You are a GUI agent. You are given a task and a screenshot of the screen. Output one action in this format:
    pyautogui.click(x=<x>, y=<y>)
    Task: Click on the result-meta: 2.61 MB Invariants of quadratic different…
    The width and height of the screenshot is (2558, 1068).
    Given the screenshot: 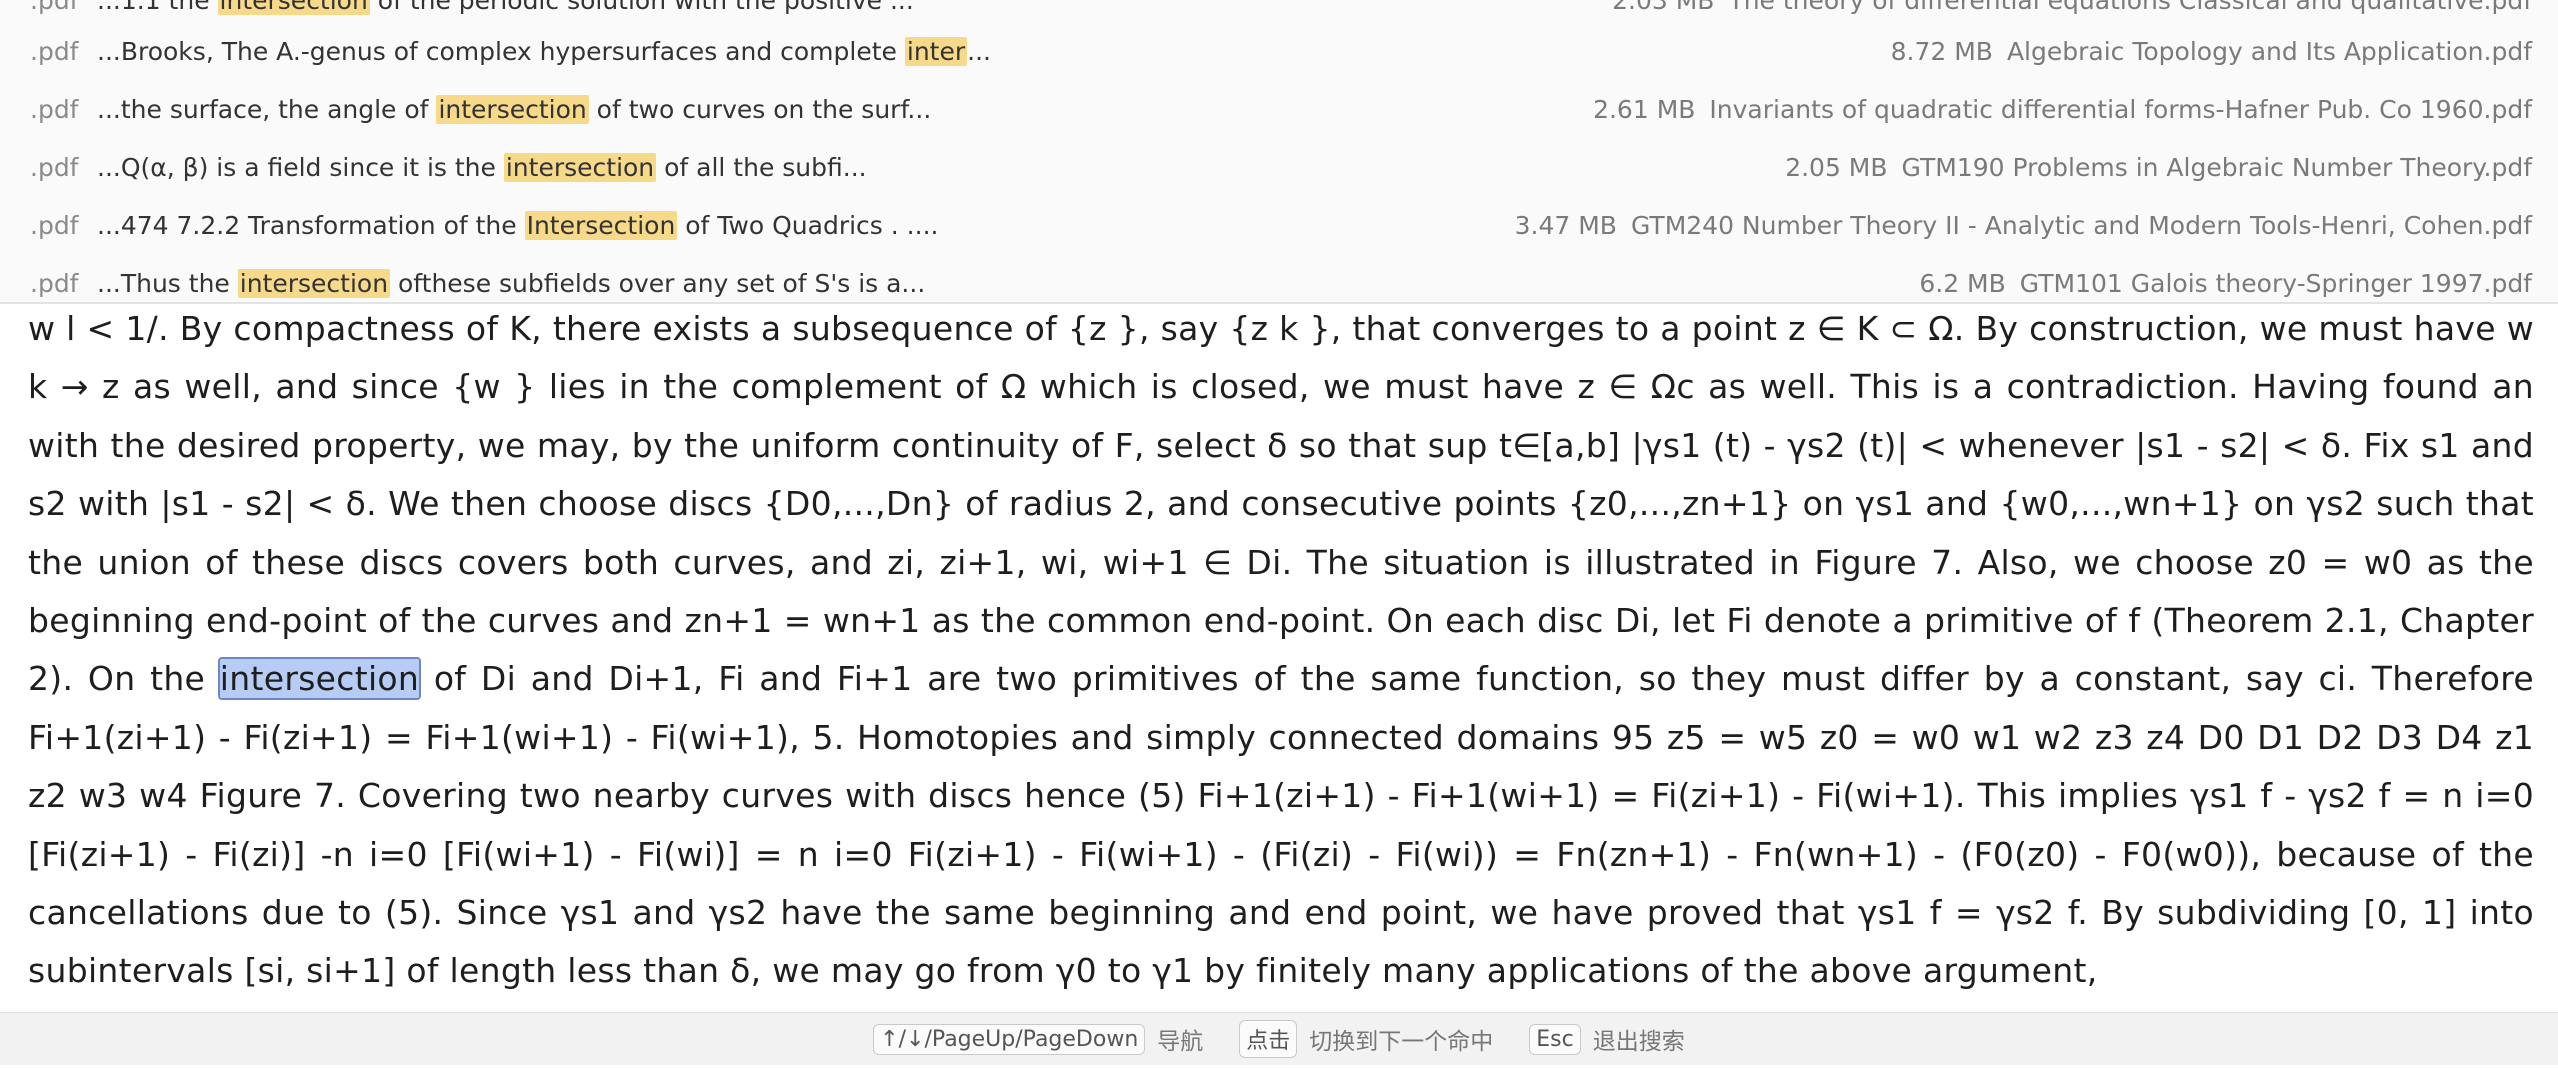 What is the action you would take?
    pyautogui.click(x=2062, y=109)
    